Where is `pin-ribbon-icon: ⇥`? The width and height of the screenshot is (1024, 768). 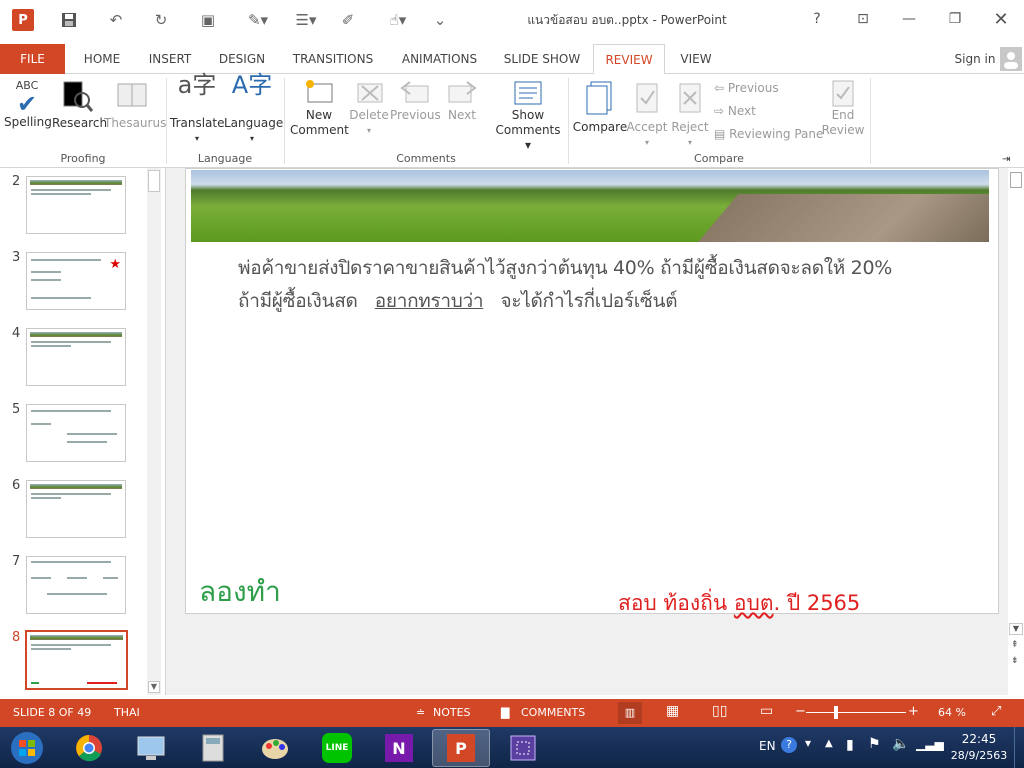 pin-ribbon-icon: ⇥ is located at coordinates (1006, 159).